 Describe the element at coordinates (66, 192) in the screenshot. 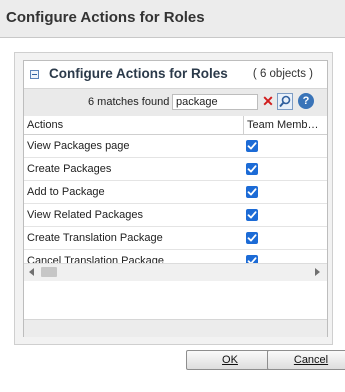

I see `action-label: Add to Package` at that location.